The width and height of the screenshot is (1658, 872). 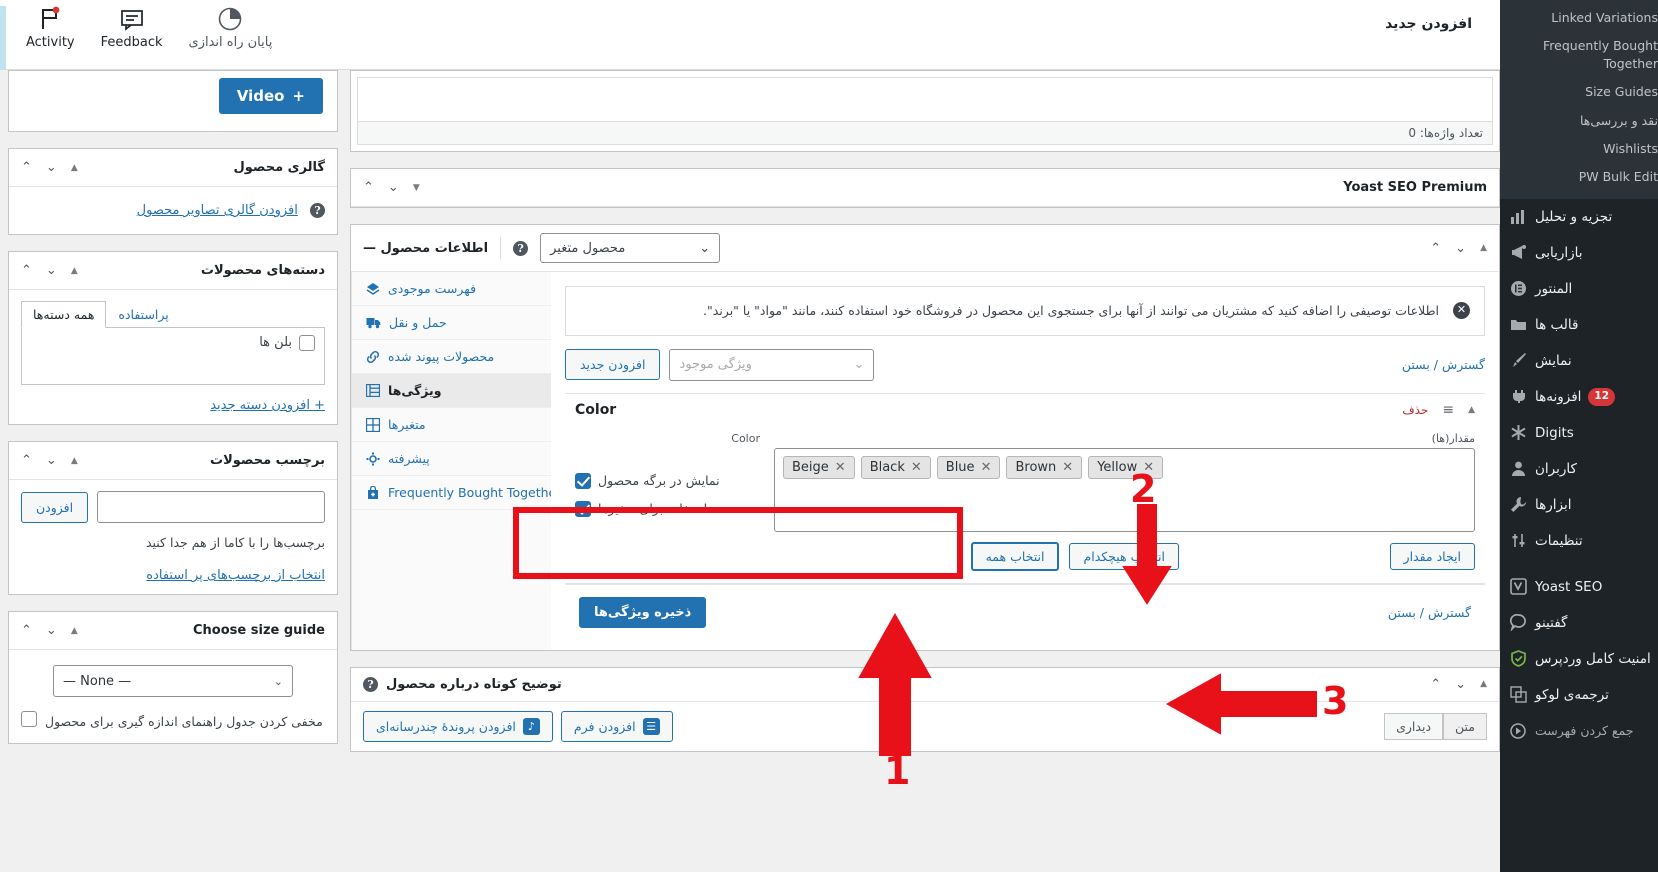 What do you see at coordinates (451, 459) in the screenshot?
I see `tab-advanced: پیشرفته` at bounding box center [451, 459].